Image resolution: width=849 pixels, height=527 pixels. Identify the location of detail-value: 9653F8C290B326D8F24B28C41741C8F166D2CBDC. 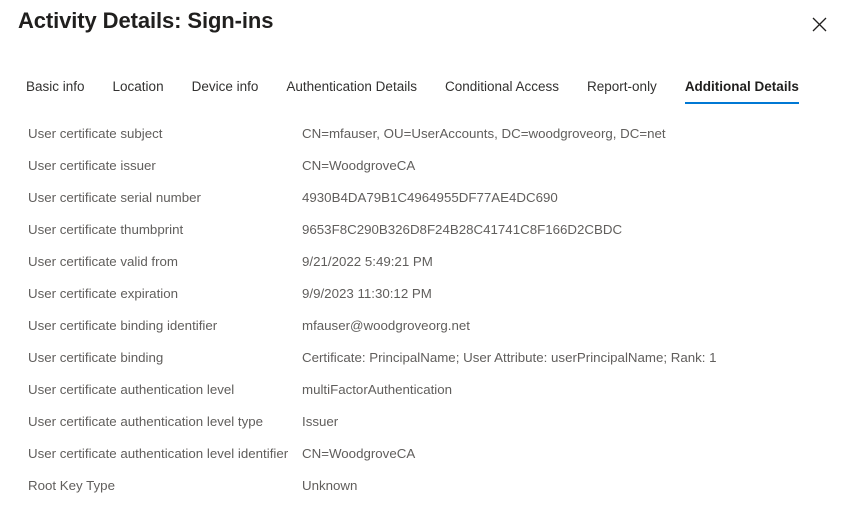
(462, 229).